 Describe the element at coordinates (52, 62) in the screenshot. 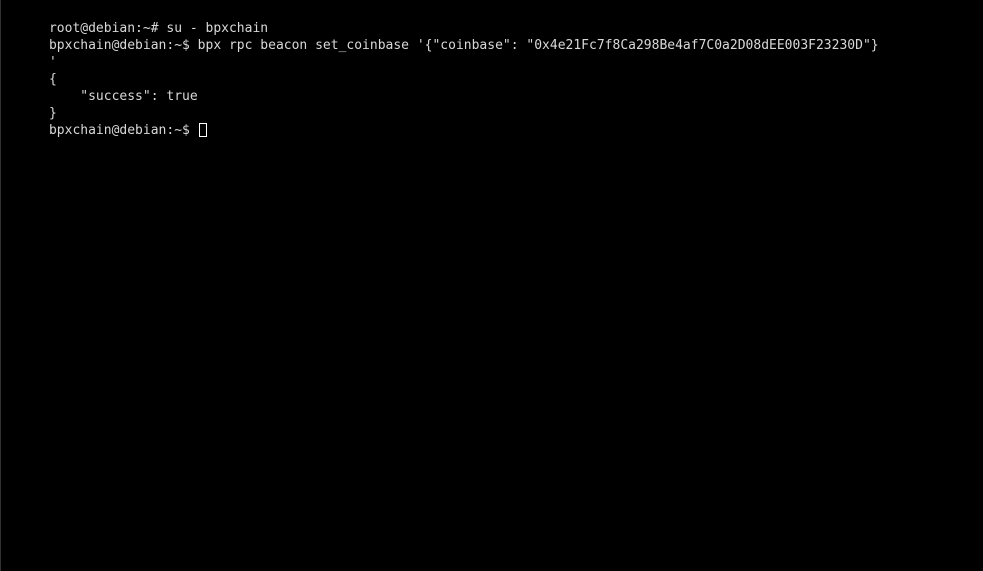

I see `terminal-line-3-text: '` at that location.